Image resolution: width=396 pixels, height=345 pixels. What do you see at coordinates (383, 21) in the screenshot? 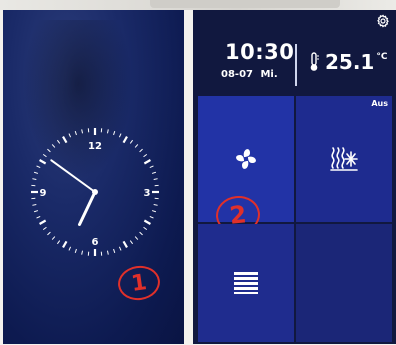
I see `gear-icon` at bounding box center [383, 21].